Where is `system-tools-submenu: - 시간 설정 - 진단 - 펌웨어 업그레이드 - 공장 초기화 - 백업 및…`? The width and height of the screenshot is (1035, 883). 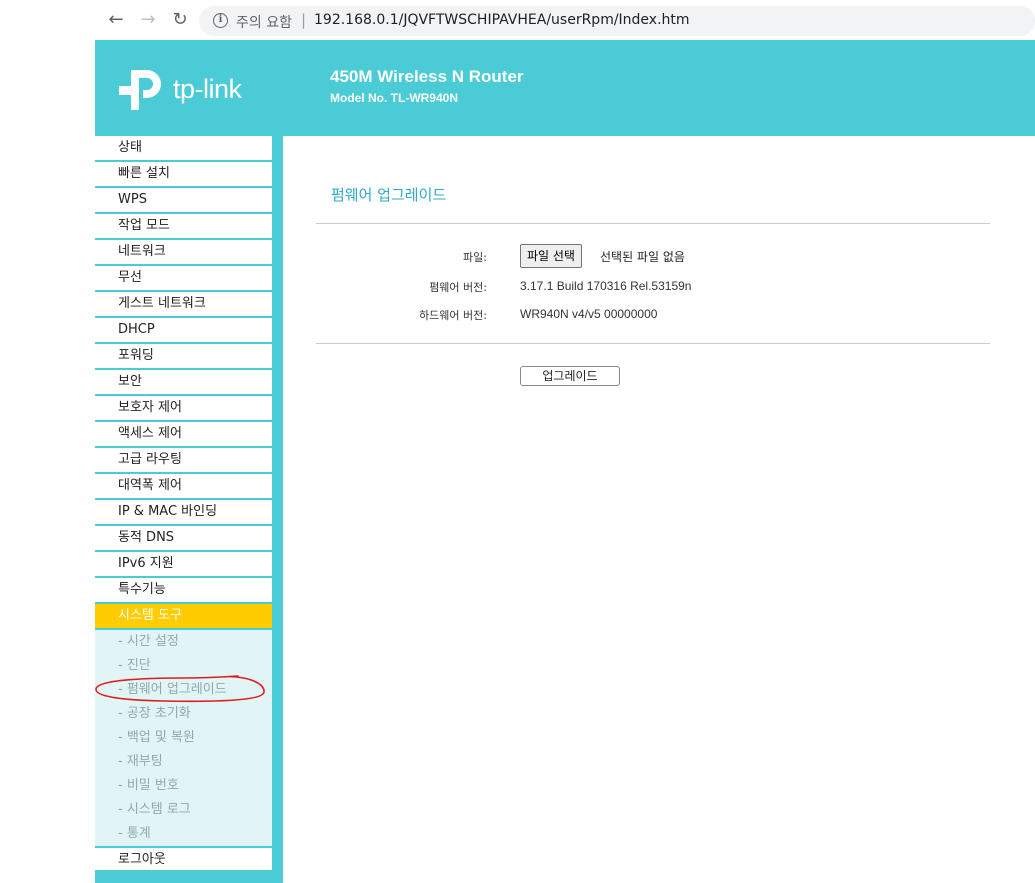
system-tools-submenu: - 시간 설정 - 진단 - 펌웨어 업그레이드 - 공장 초기화 - 백업 및… is located at coordinates (183, 738).